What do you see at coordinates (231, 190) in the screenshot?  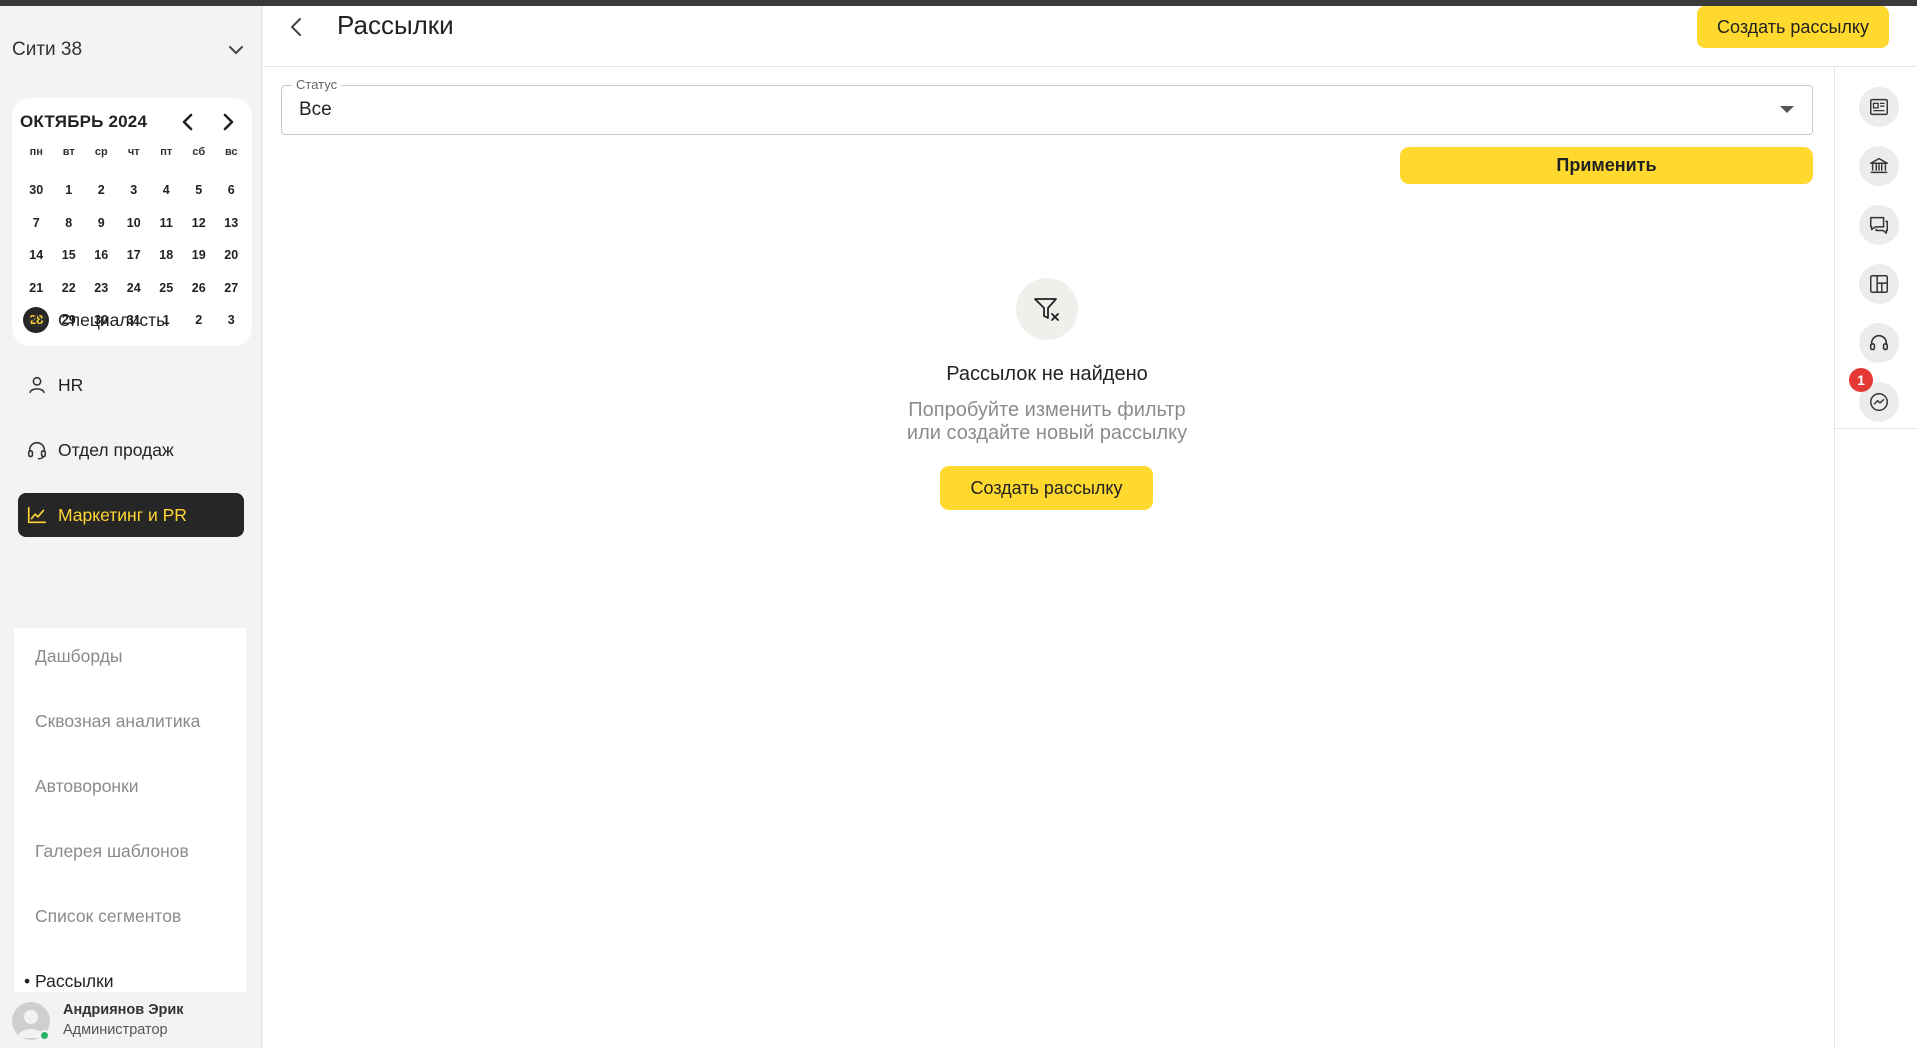 I see `calendar-day: 6` at bounding box center [231, 190].